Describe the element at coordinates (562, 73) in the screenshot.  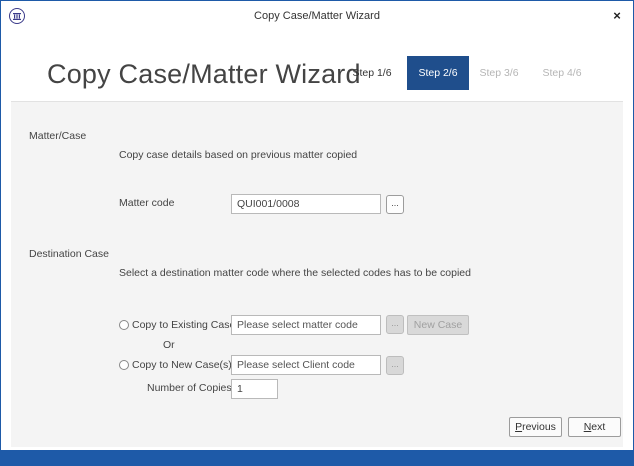
I see `step-4: Step 4/6` at that location.